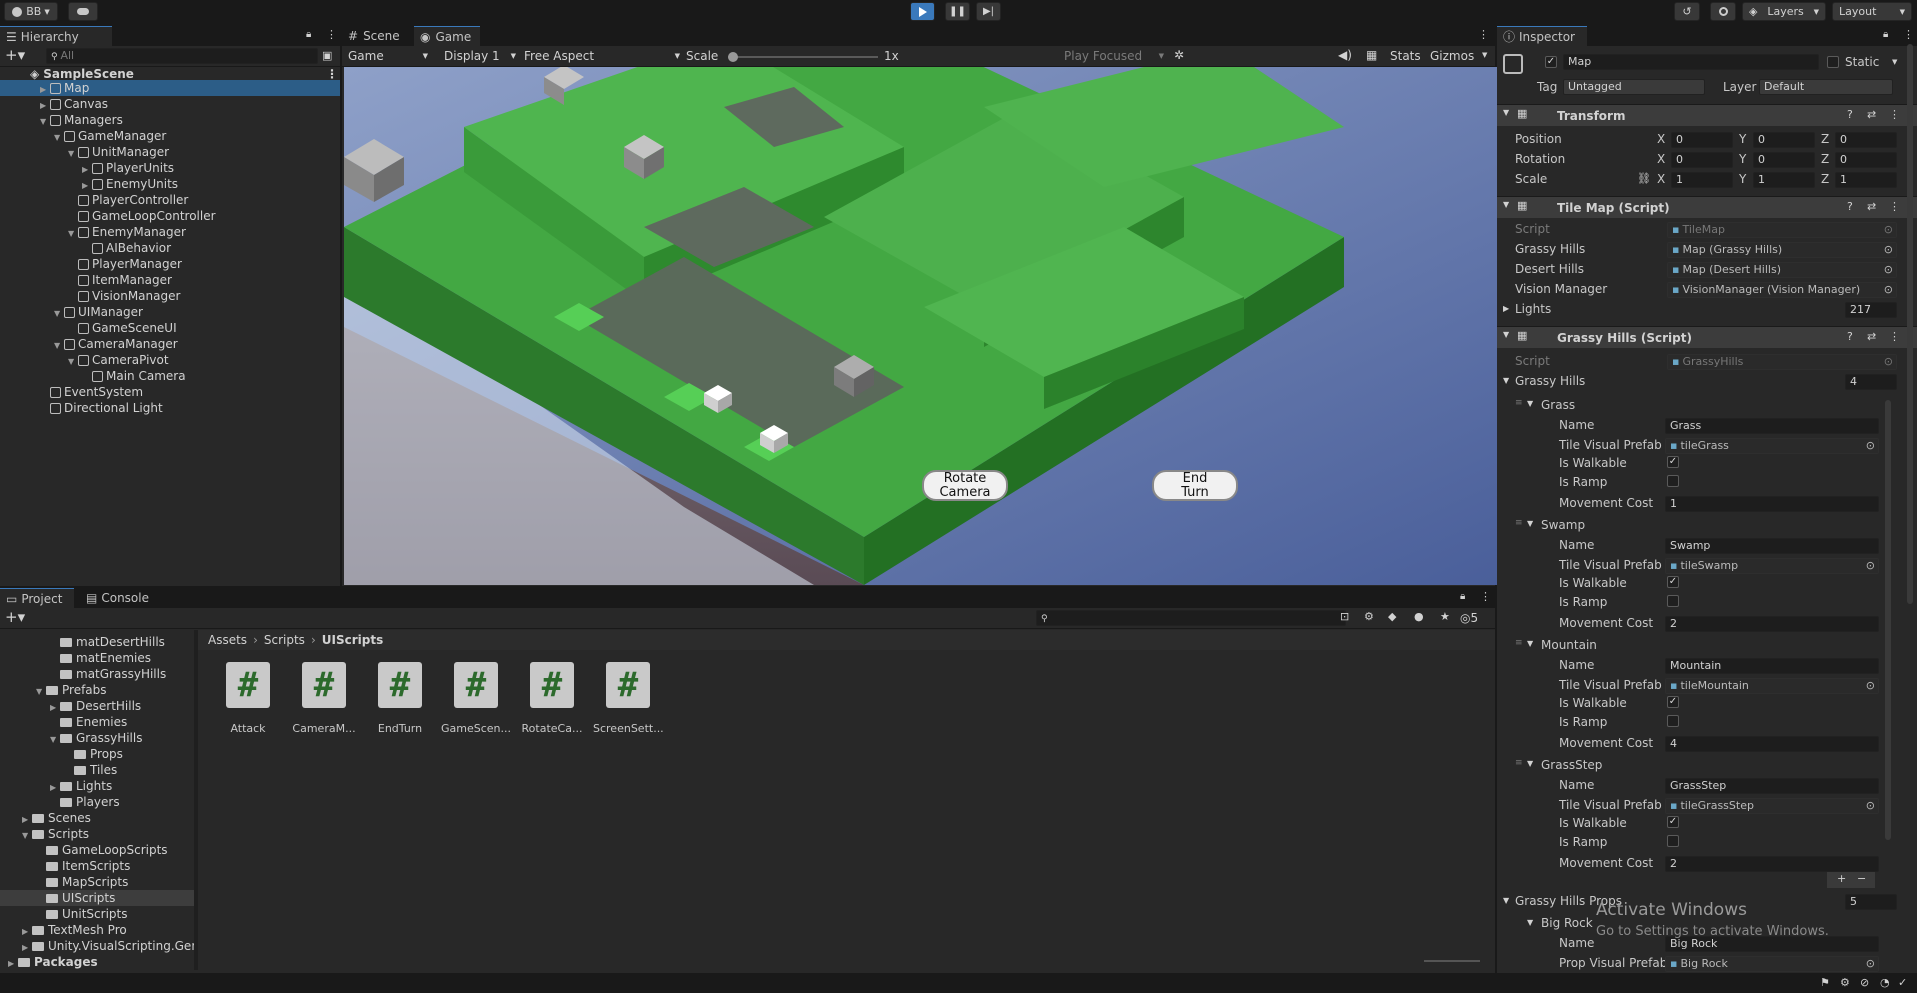 The height and width of the screenshot is (993, 1917). What do you see at coordinates (327, 55) in the screenshot?
I see `filter-icon: ▣` at bounding box center [327, 55].